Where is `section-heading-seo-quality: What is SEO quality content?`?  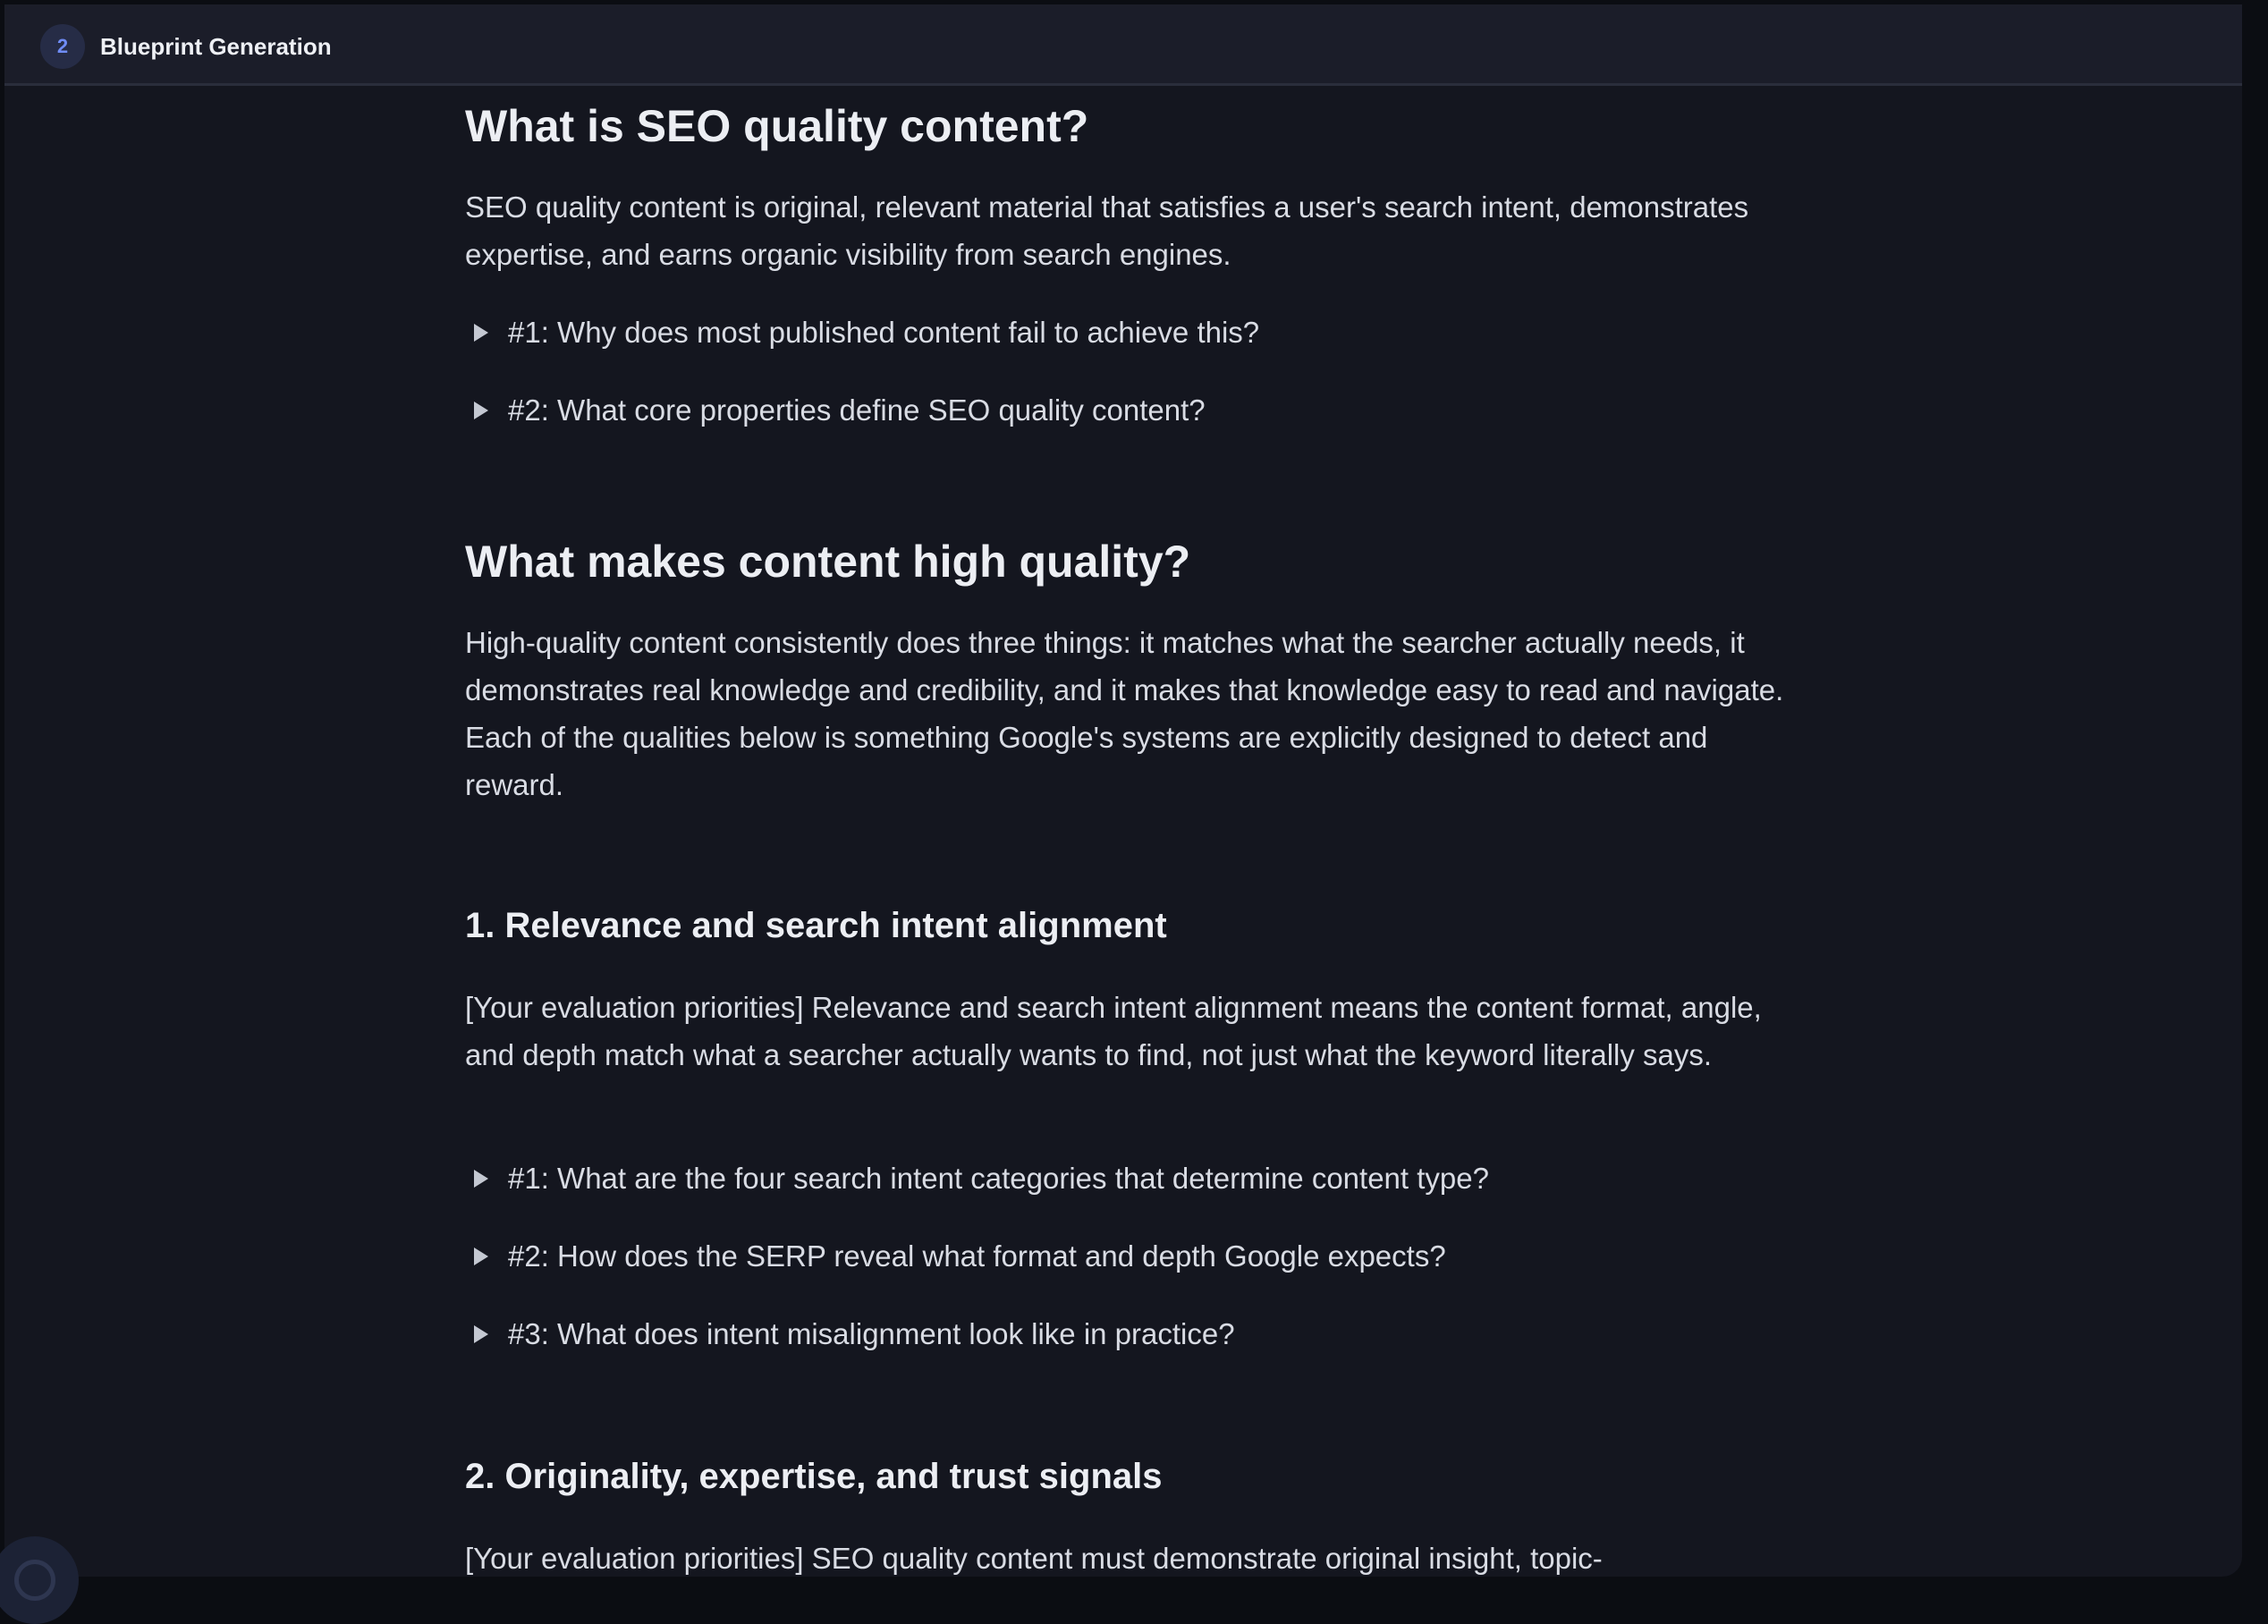 section-heading-seo-quality: What is SEO quality content? is located at coordinates (777, 126).